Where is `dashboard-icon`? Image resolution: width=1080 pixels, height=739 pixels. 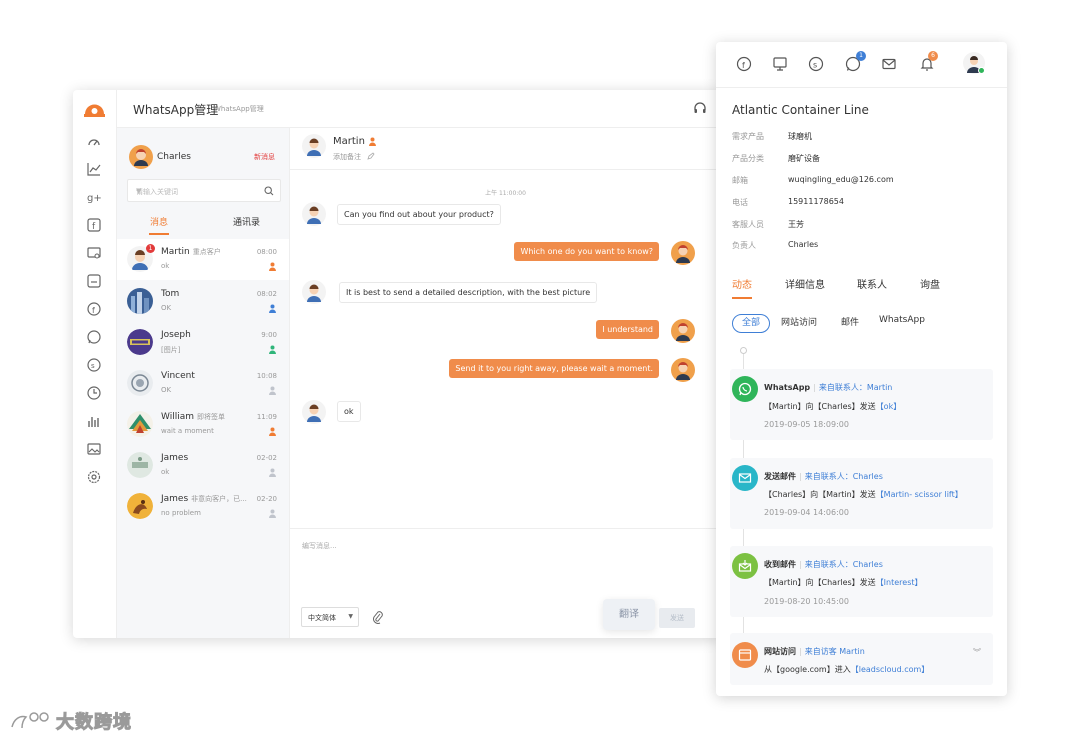
dashboard-icon is located at coordinates (94, 141).